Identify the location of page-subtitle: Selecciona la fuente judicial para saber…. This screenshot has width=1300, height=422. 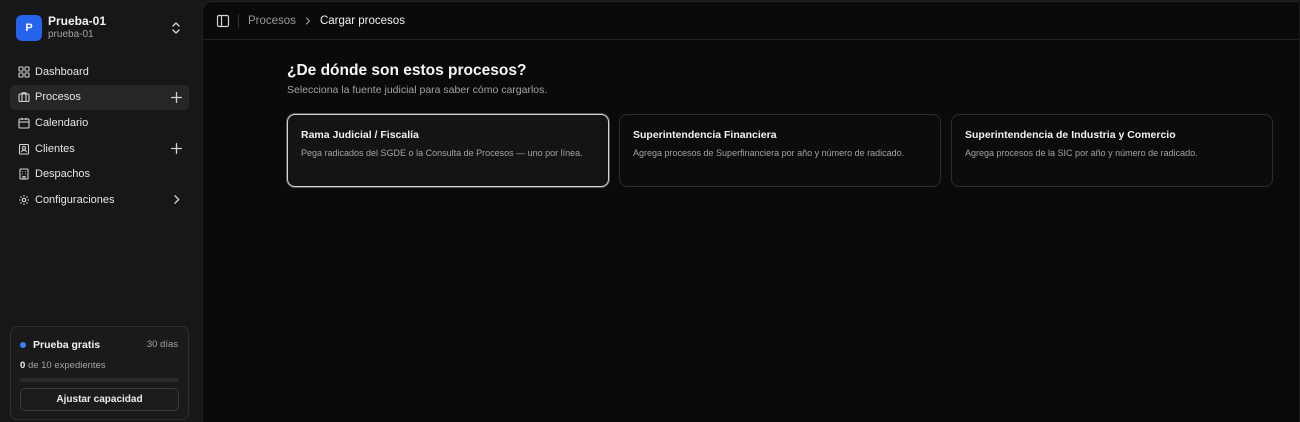
(417, 90).